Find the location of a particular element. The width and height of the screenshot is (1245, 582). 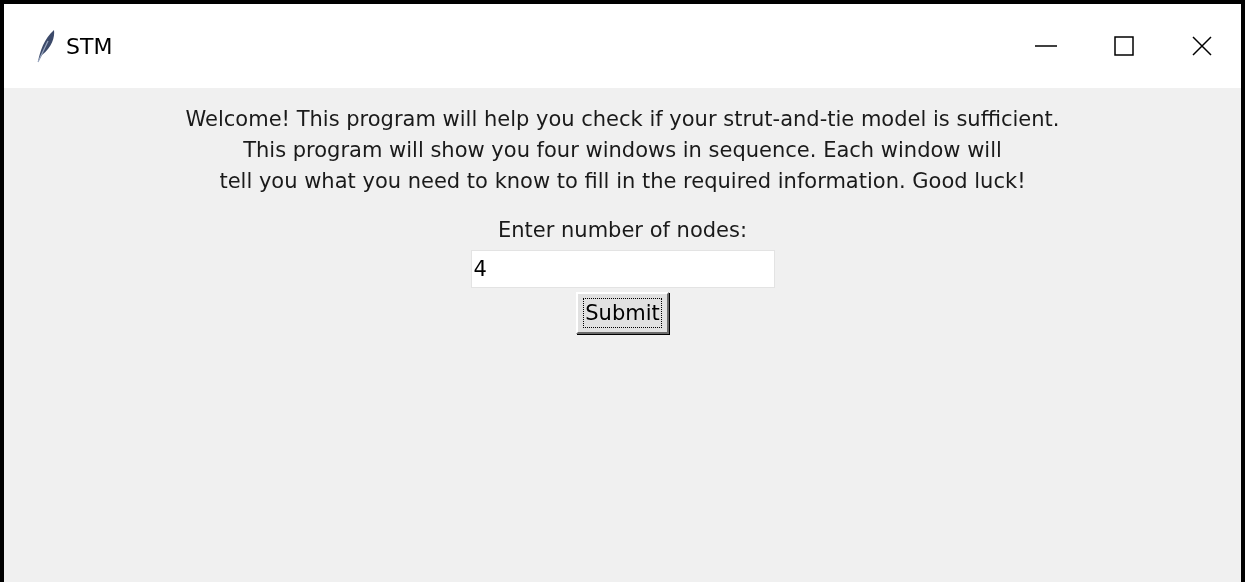

nodes-input-field: 4 is located at coordinates (622, 269).